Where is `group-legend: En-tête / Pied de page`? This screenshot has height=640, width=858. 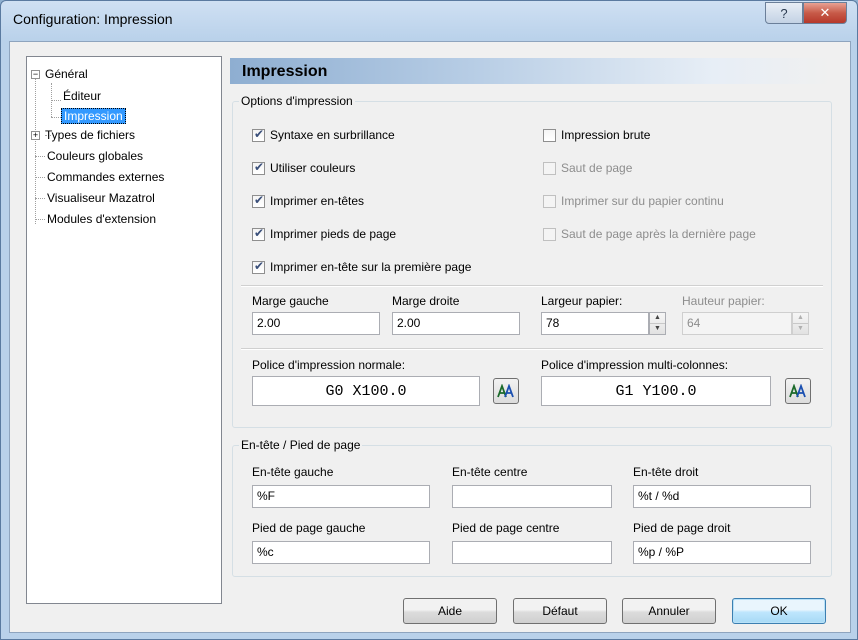 group-legend: En-tête / Pied de page is located at coordinates (301, 445).